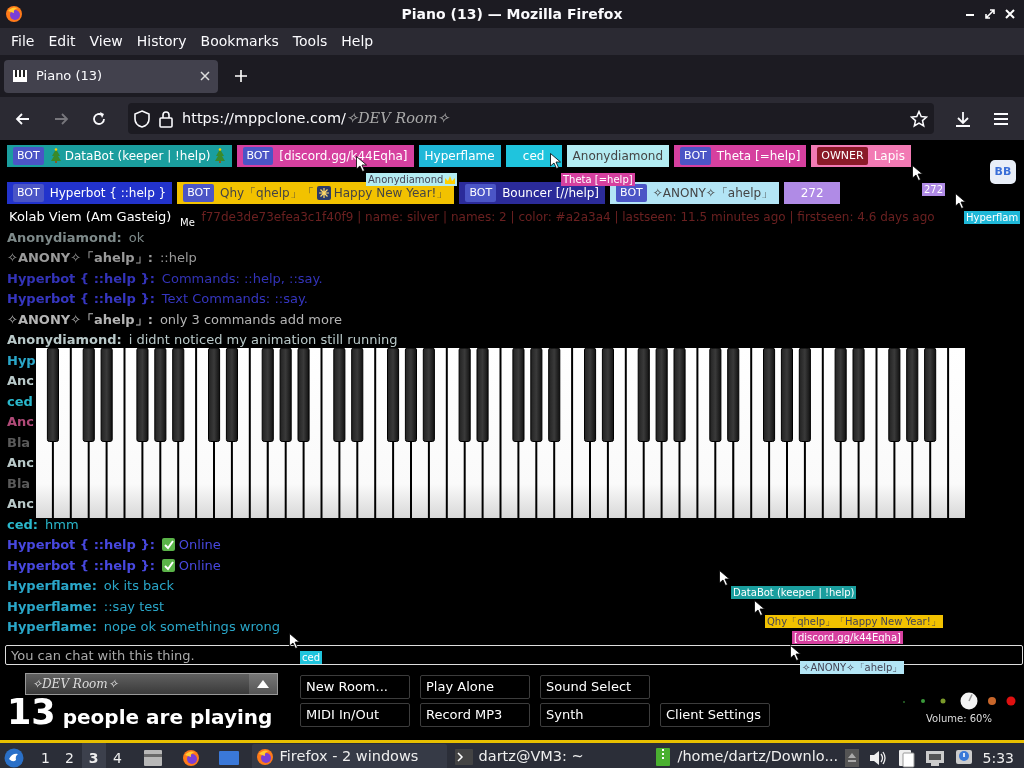 This screenshot has height=768, width=1024. I want to click on menu-button: Sound Select, so click(595, 686).